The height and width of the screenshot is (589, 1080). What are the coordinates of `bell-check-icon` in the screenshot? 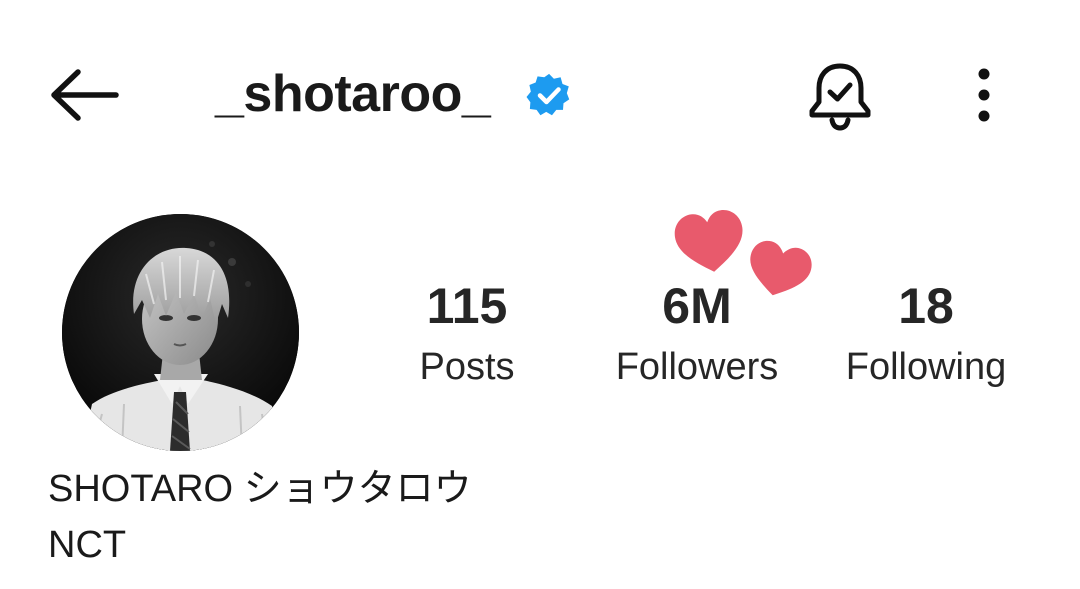 It's located at (840, 97).